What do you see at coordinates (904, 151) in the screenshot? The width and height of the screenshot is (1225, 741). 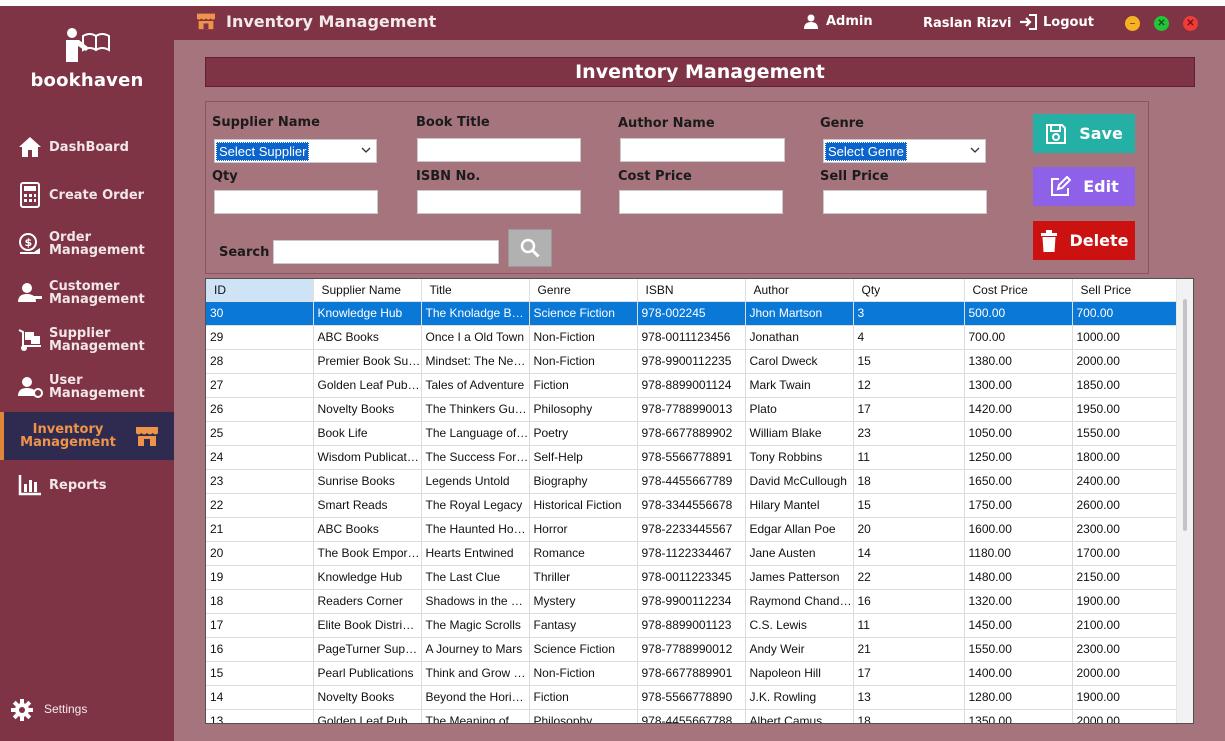 I see `genre-select: Select Genre` at bounding box center [904, 151].